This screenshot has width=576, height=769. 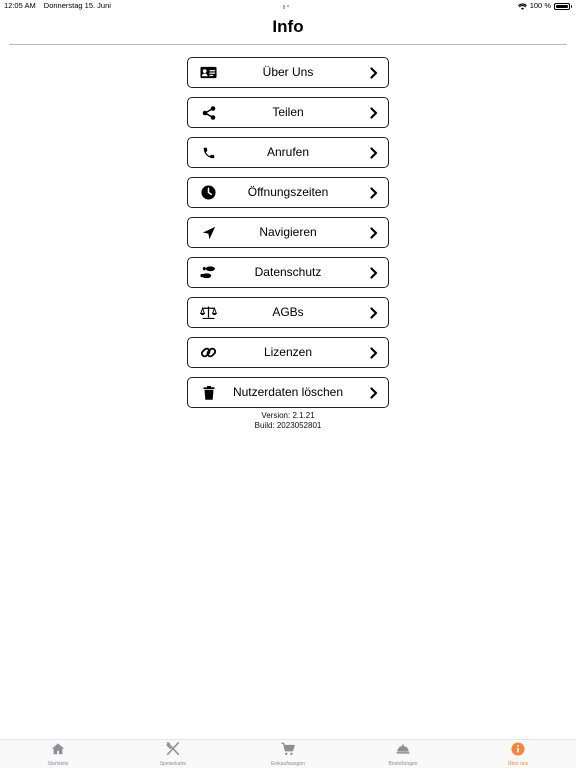 I want to click on status-right: 100 %, so click(x=544, y=6).